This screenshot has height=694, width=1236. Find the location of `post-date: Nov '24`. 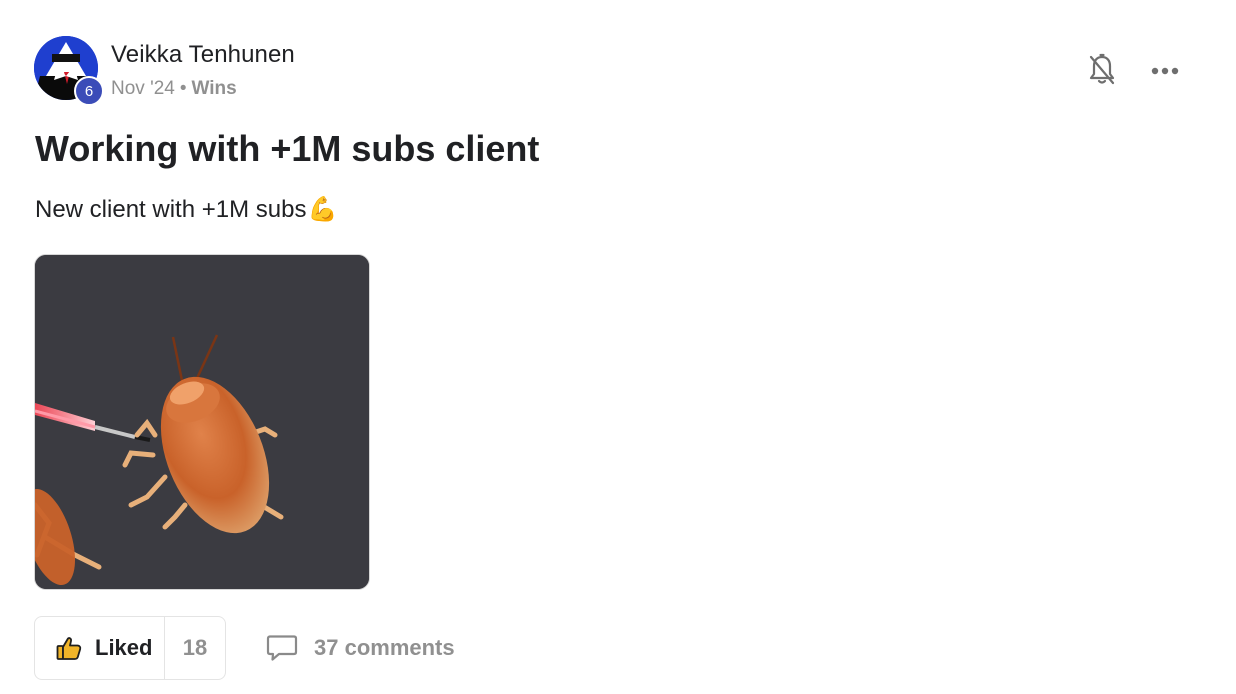

post-date: Nov '24 is located at coordinates (143, 89).